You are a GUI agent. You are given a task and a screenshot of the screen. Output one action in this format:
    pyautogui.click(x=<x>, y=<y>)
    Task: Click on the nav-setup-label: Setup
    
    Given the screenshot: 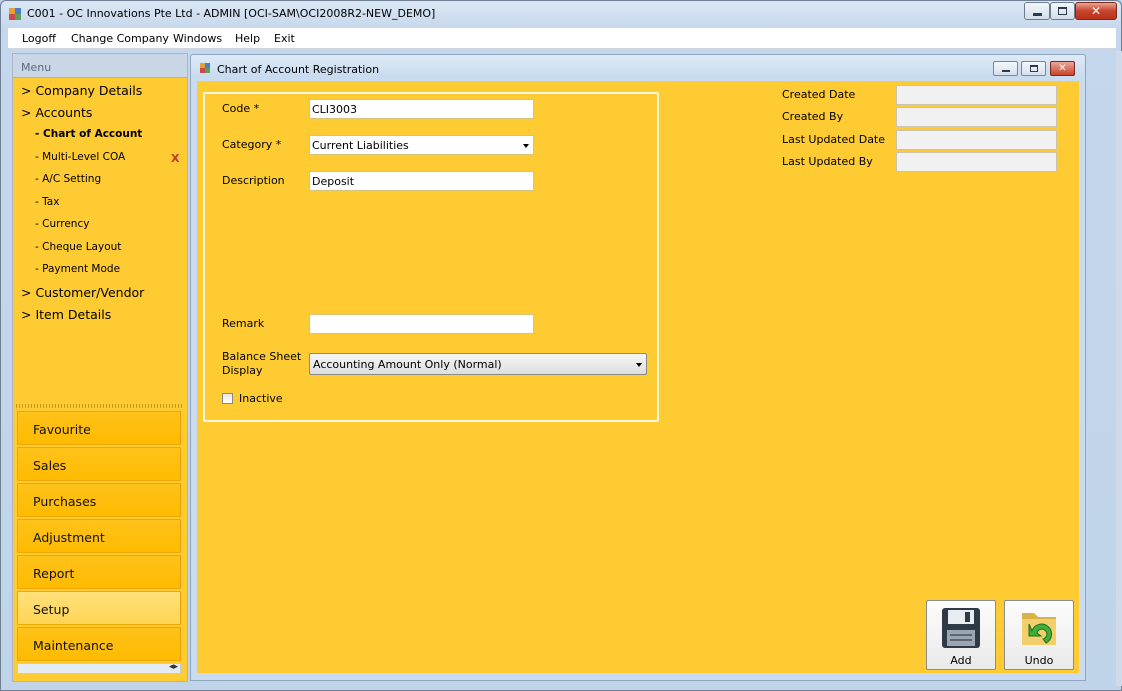 What is the action you would take?
    pyautogui.click(x=51, y=609)
    